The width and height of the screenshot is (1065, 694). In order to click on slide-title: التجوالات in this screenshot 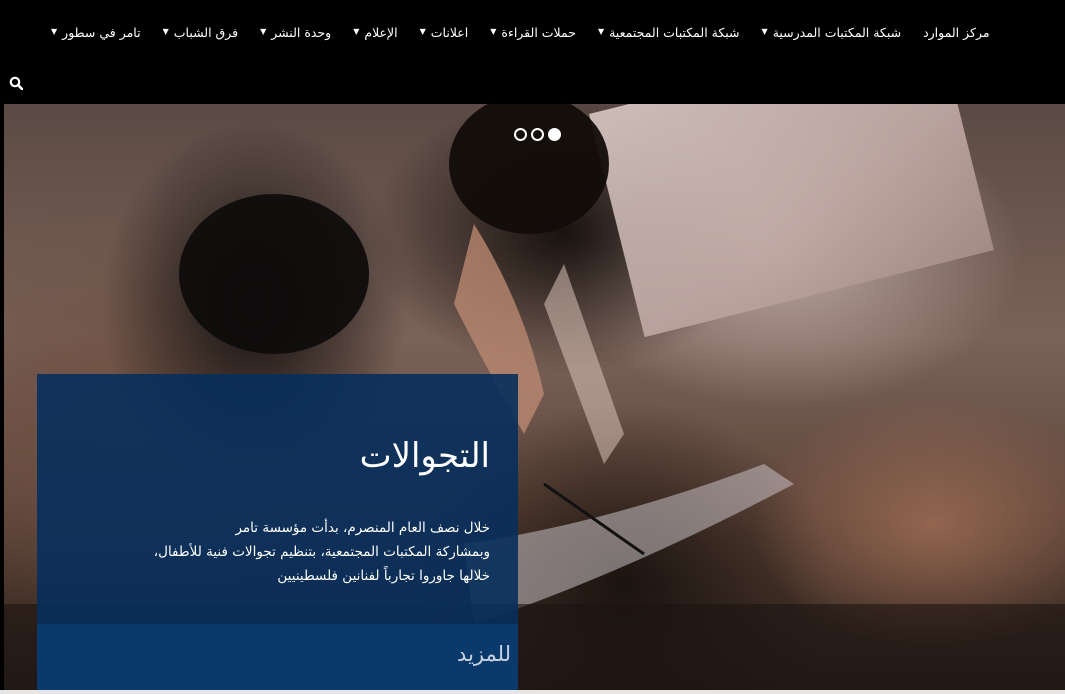, I will do `click(424, 456)`.